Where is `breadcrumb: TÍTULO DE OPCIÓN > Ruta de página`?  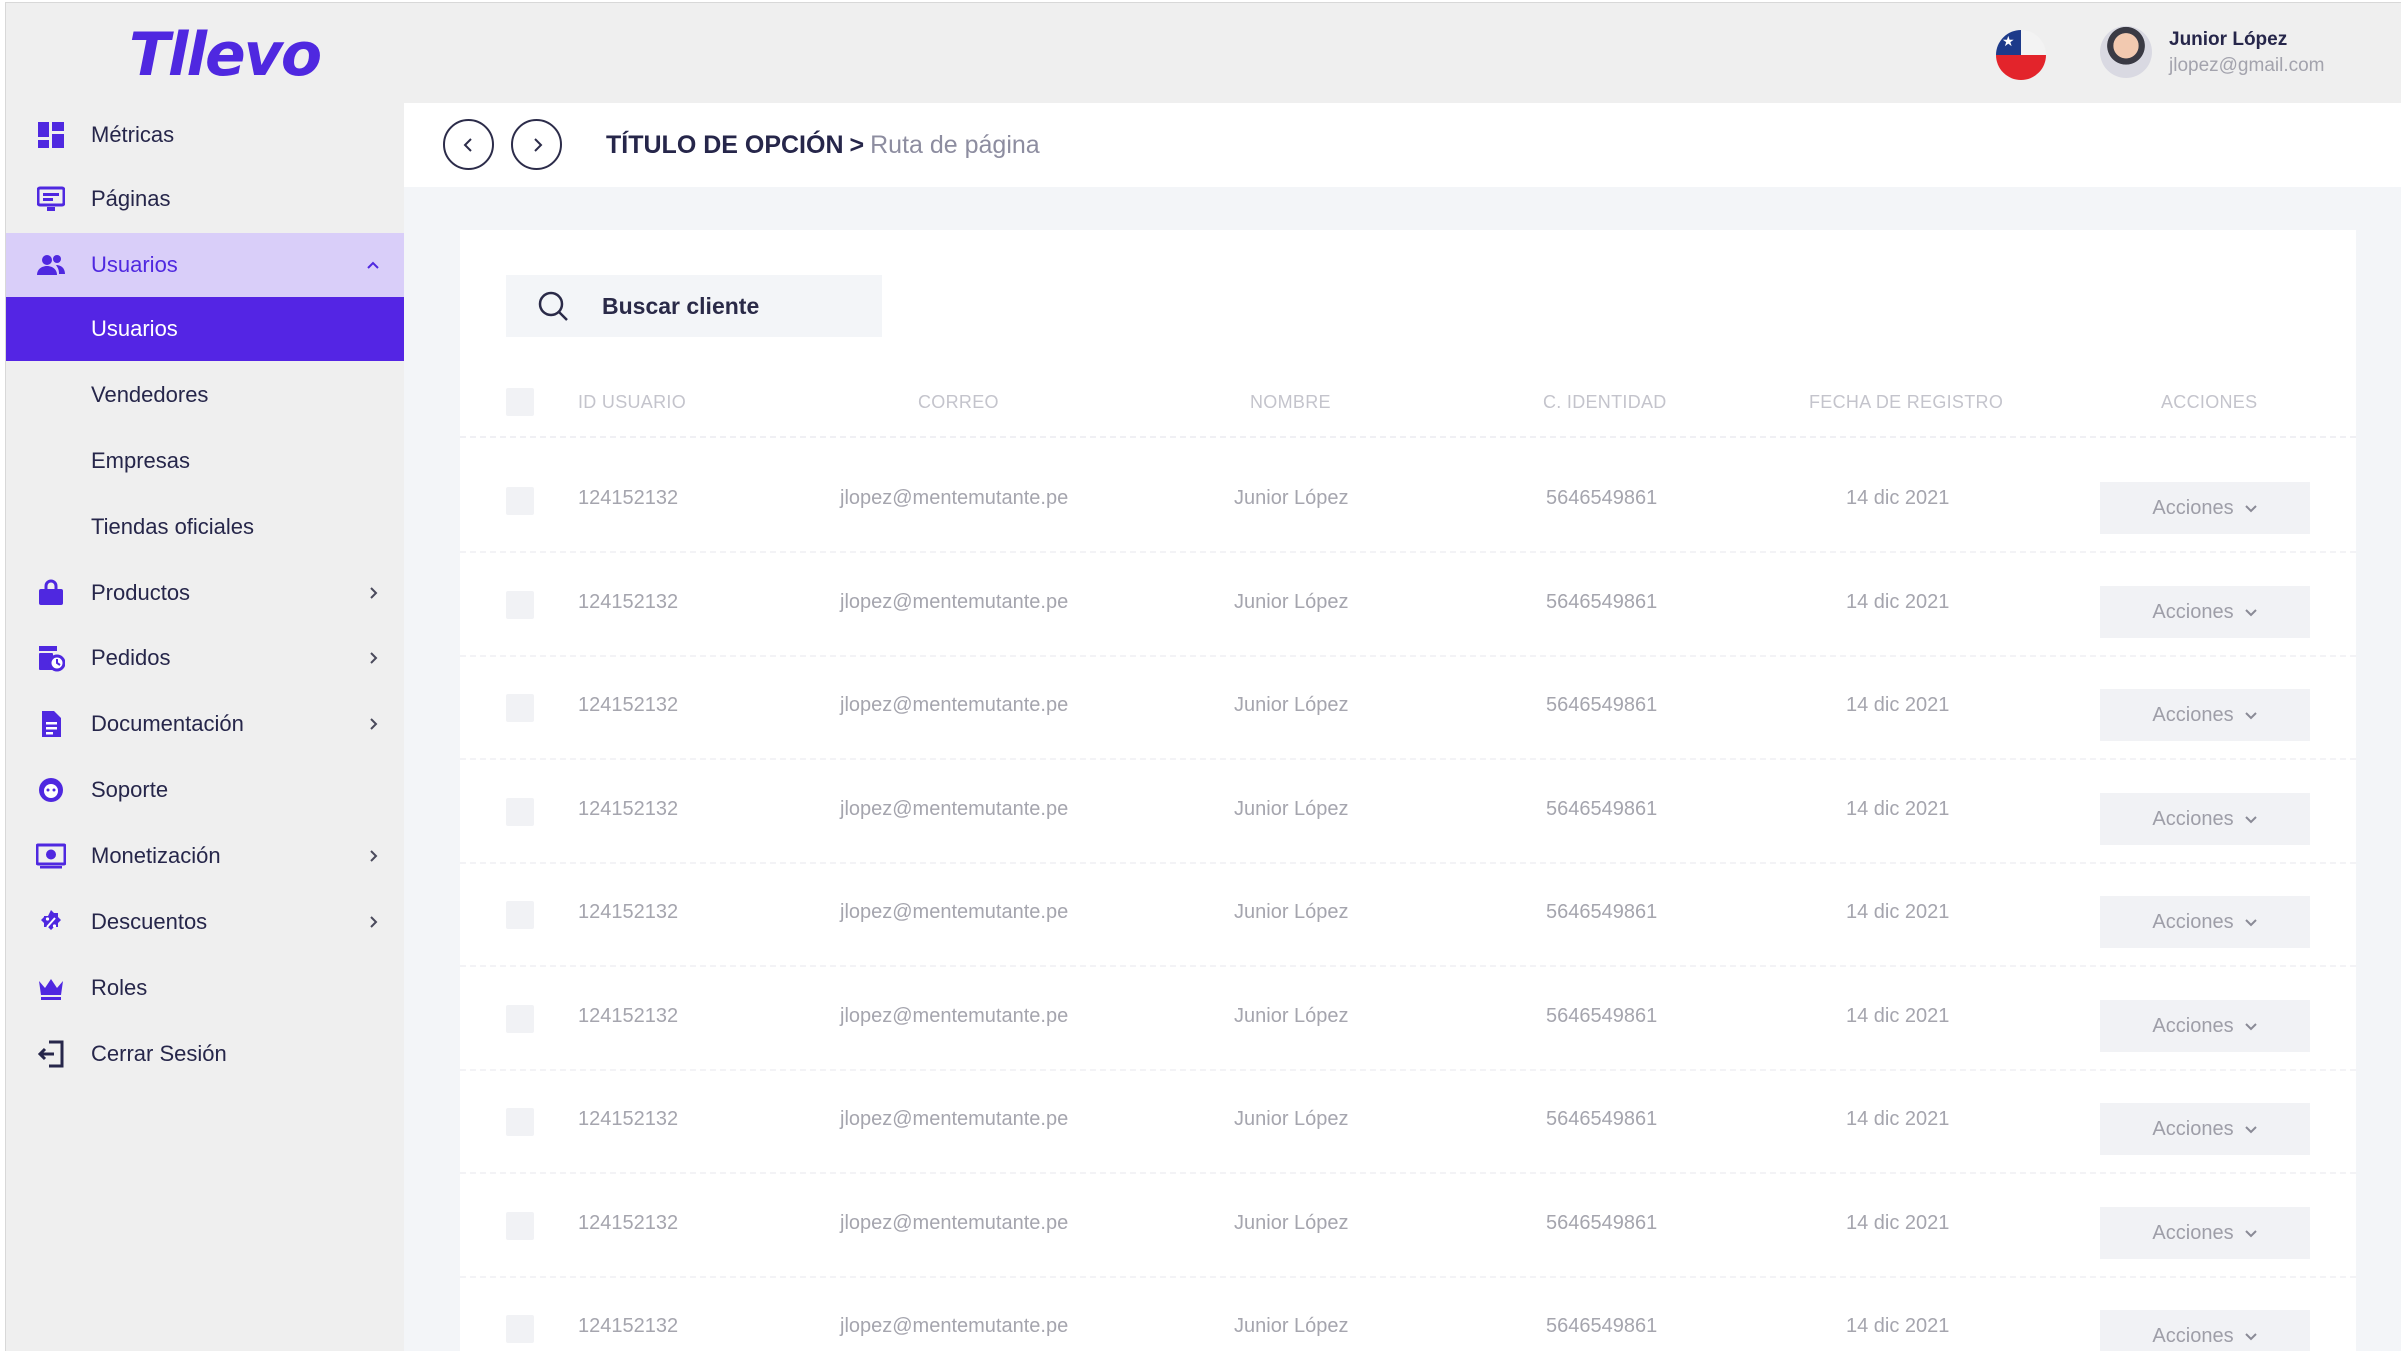
breadcrumb: TÍTULO DE OPCIÓN > Ruta de página is located at coordinates (823, 145).